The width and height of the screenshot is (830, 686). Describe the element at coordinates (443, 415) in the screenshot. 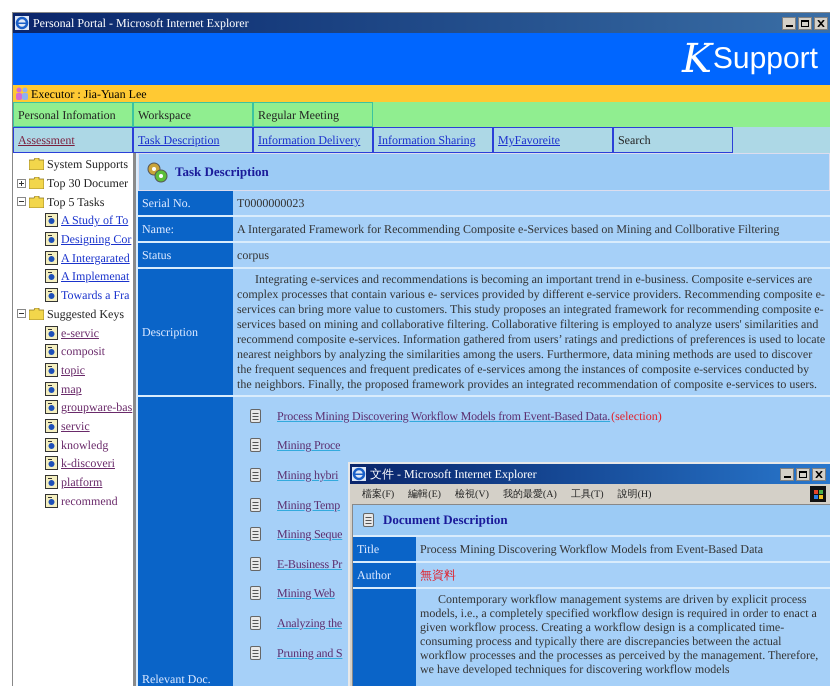

I see `document-link: Process Mining Discovering Workflow Models from Event-Based Data.` at that location.